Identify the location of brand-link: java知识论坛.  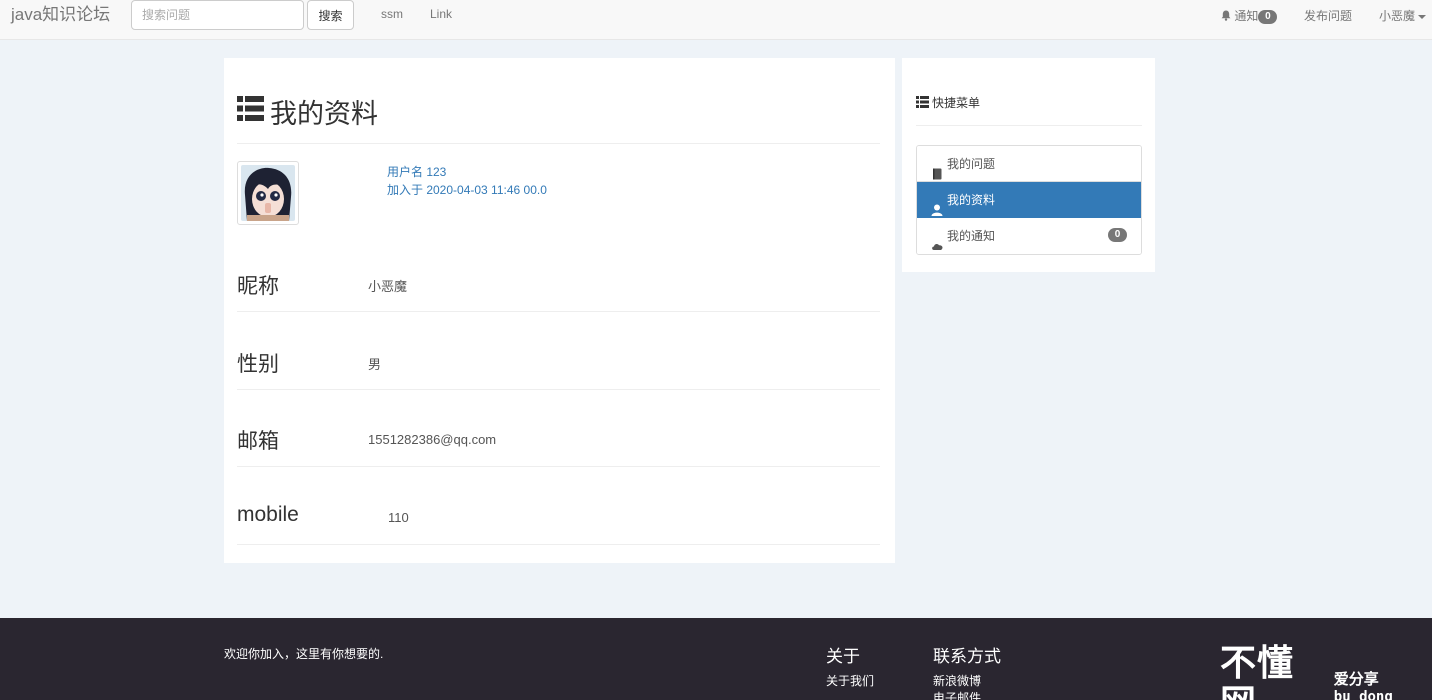
(60, 15).